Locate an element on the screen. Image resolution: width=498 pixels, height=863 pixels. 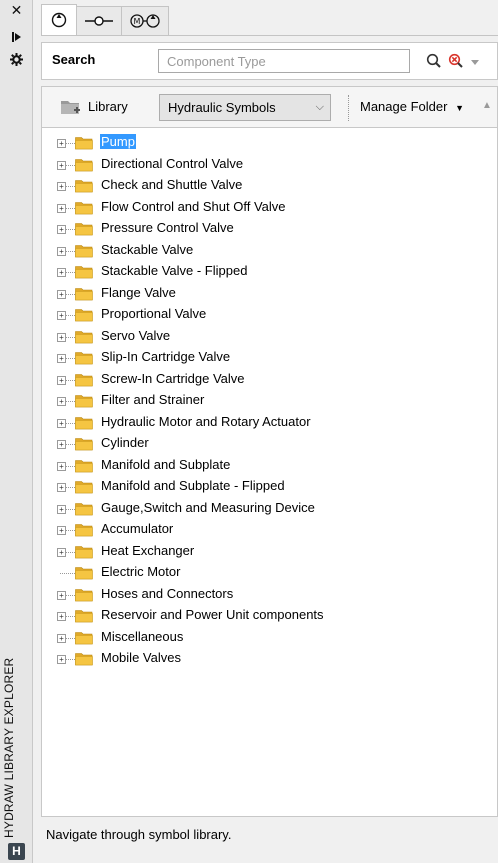
library-selected-value: Hydraulic Symbols is located at coordinates (222, 107).